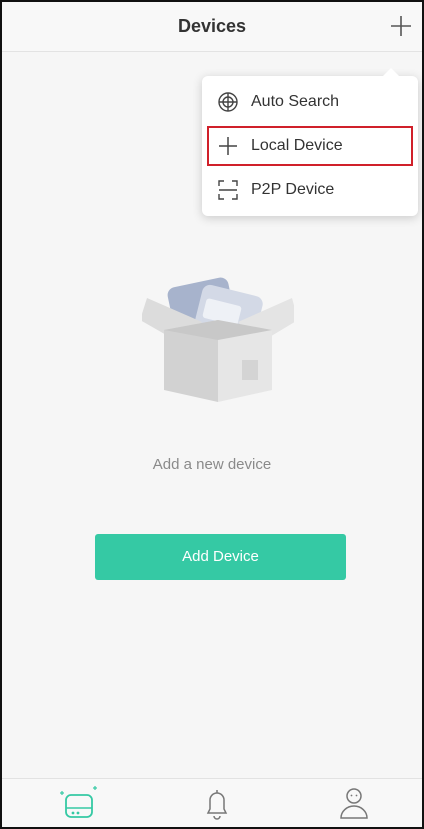  Describe the element at coordinates (228, 102) in the screenshot. I see `target-icon` at that location.